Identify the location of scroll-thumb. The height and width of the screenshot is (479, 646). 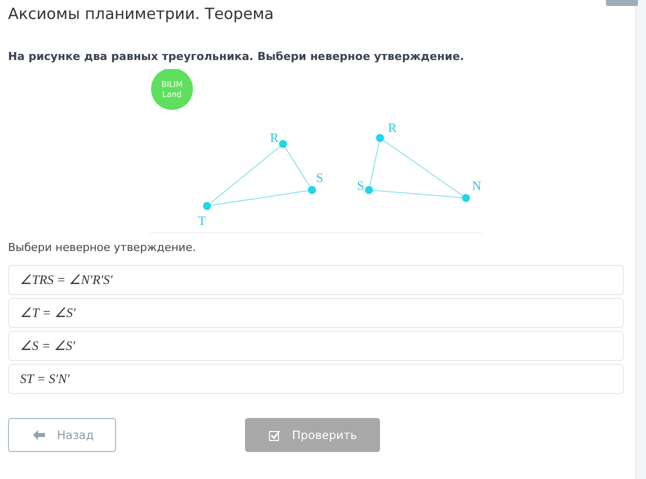
(622, 3).